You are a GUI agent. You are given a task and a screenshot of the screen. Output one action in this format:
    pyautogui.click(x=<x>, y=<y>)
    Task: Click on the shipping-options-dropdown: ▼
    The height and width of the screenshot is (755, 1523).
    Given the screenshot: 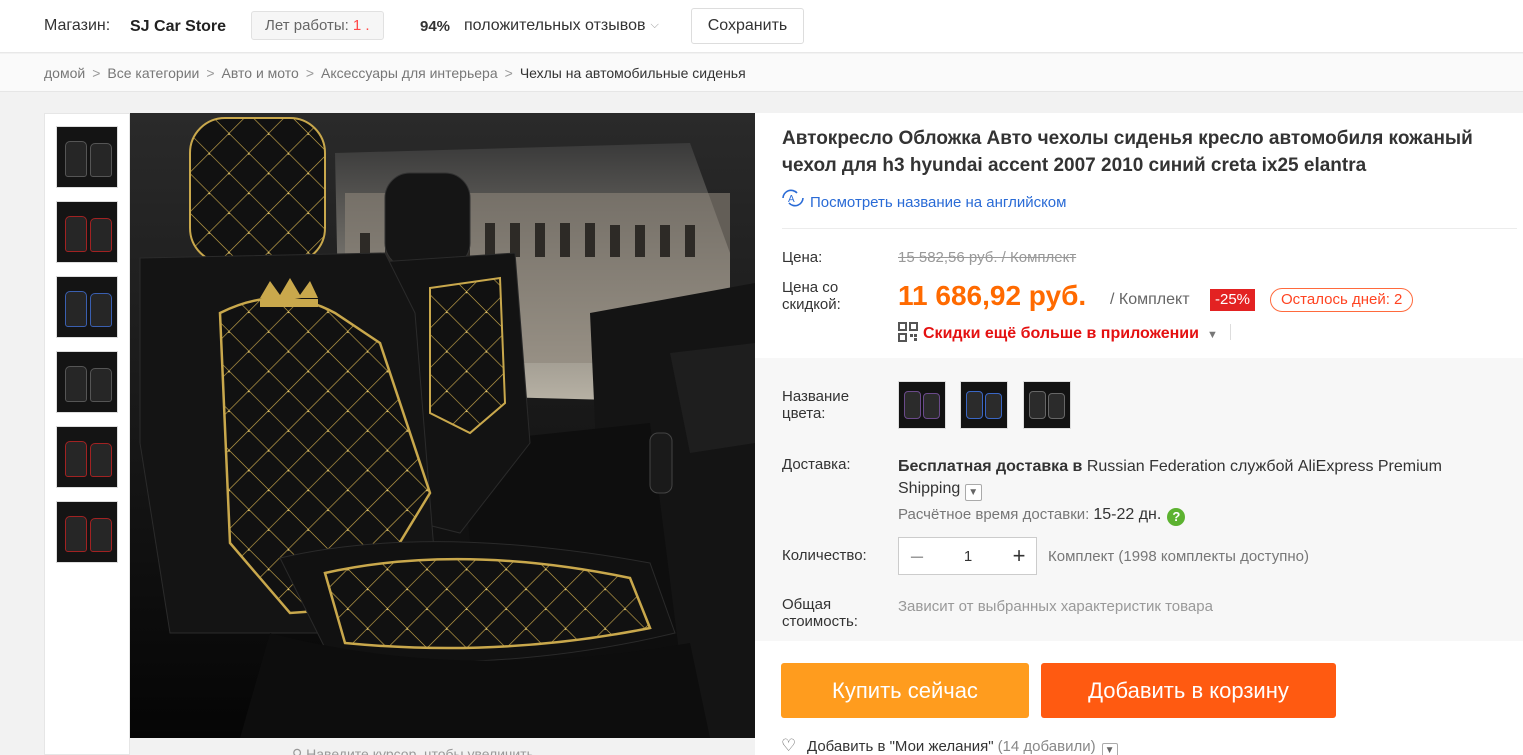 What is the action you would take?
    pyautogui.click(x=973, y=492)
    